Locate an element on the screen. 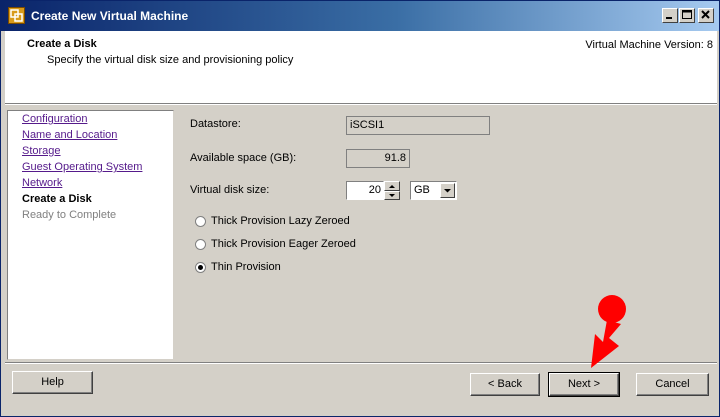 The image size is (720, 417). nav-step-storage: Storage is located at coordinates (41, 151).